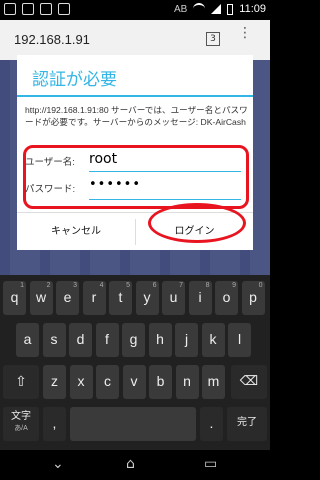 The image size is (320, 480). Describe the element at coordinates (239, 340) in the screenshot. I see `key-l: l` at that location.